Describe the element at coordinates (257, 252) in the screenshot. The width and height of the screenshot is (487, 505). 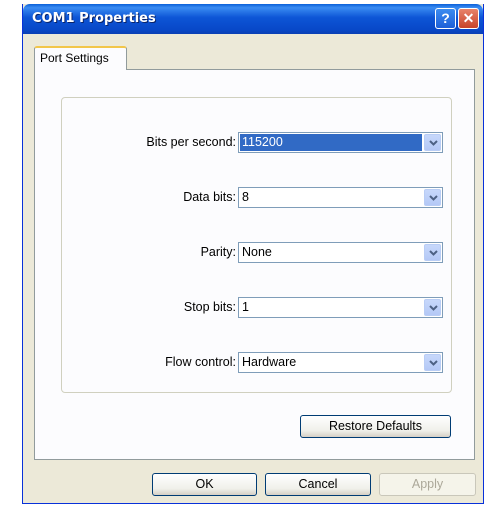
I see `parity-value: None` at that location.